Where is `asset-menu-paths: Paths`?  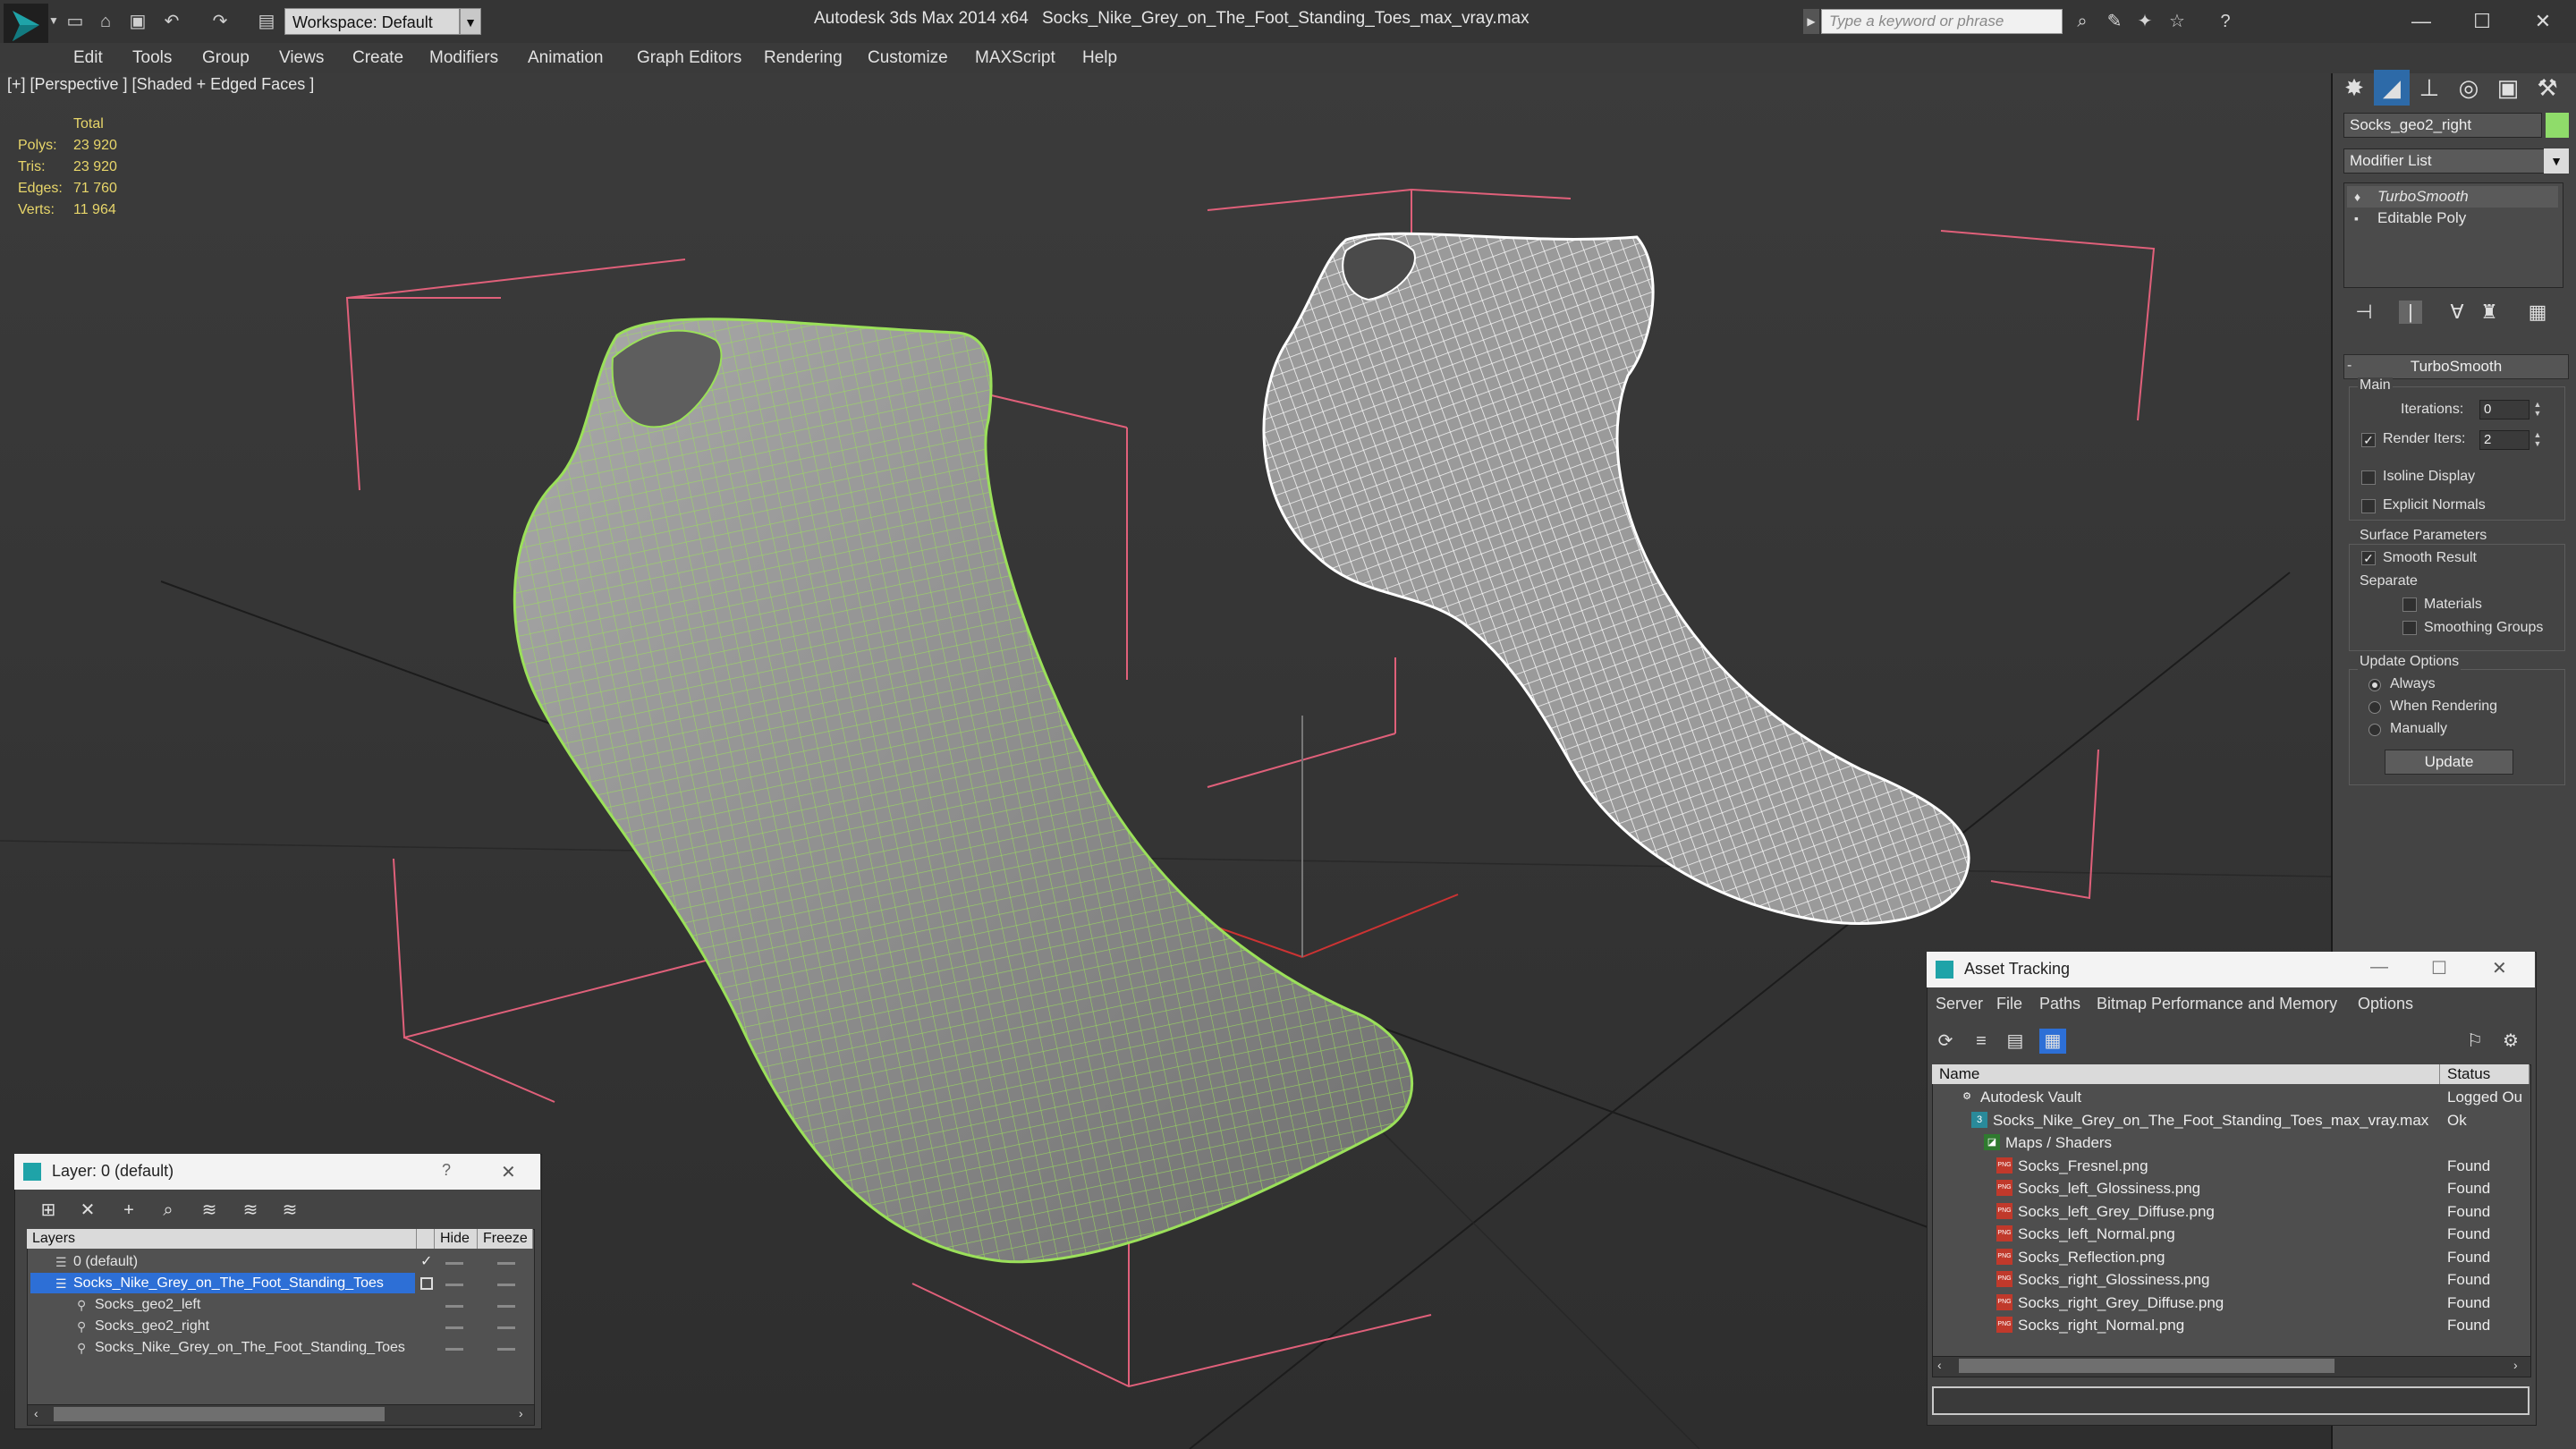
asset-menu-paths: Paths is located at coordinates (2059, 1004).